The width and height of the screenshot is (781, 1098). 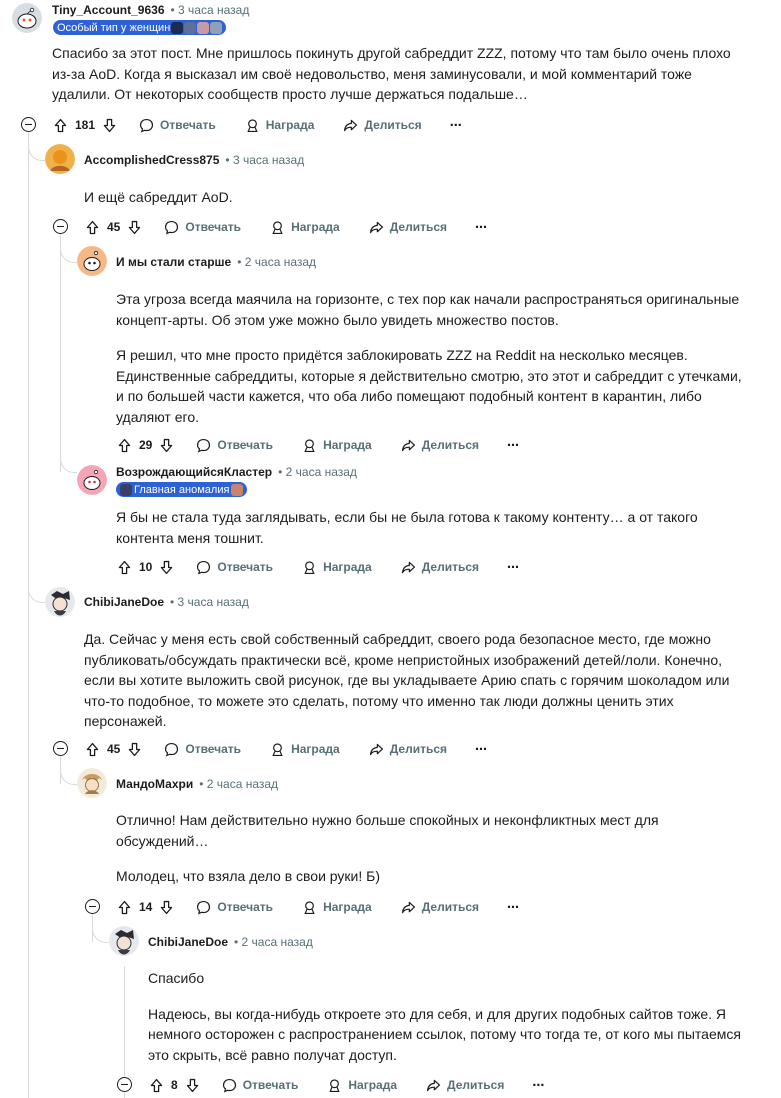 What do you see at coordinates (182, 489) in the screenshot?
I see `user-flair: Главная аномалия` at bounding box center [182, 489].